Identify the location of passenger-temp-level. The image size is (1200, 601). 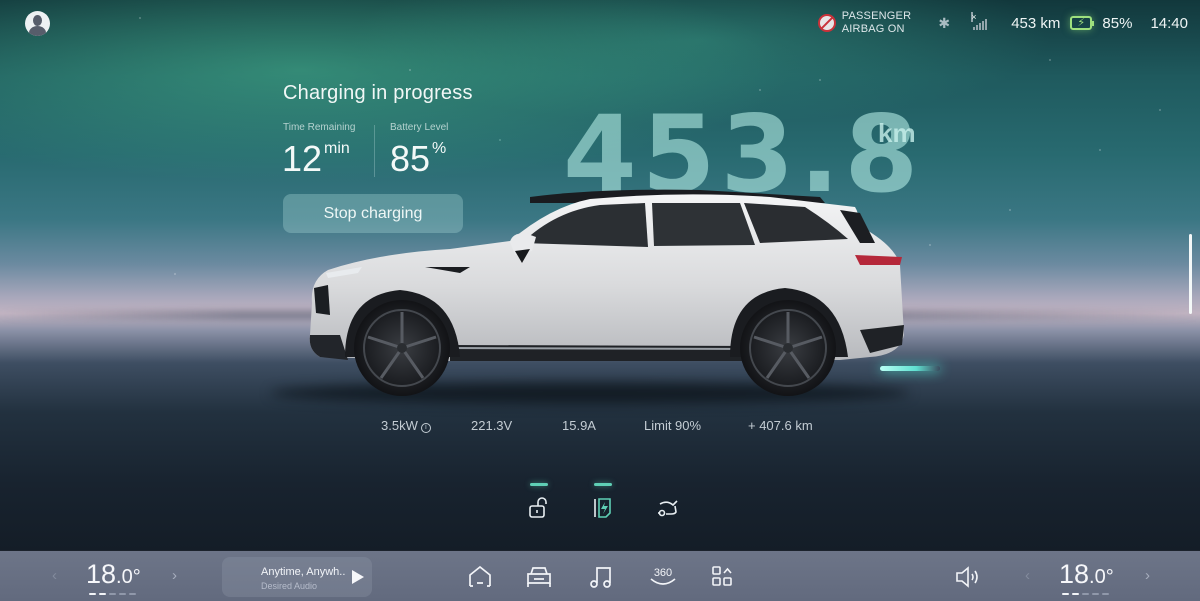
(1085, 594).